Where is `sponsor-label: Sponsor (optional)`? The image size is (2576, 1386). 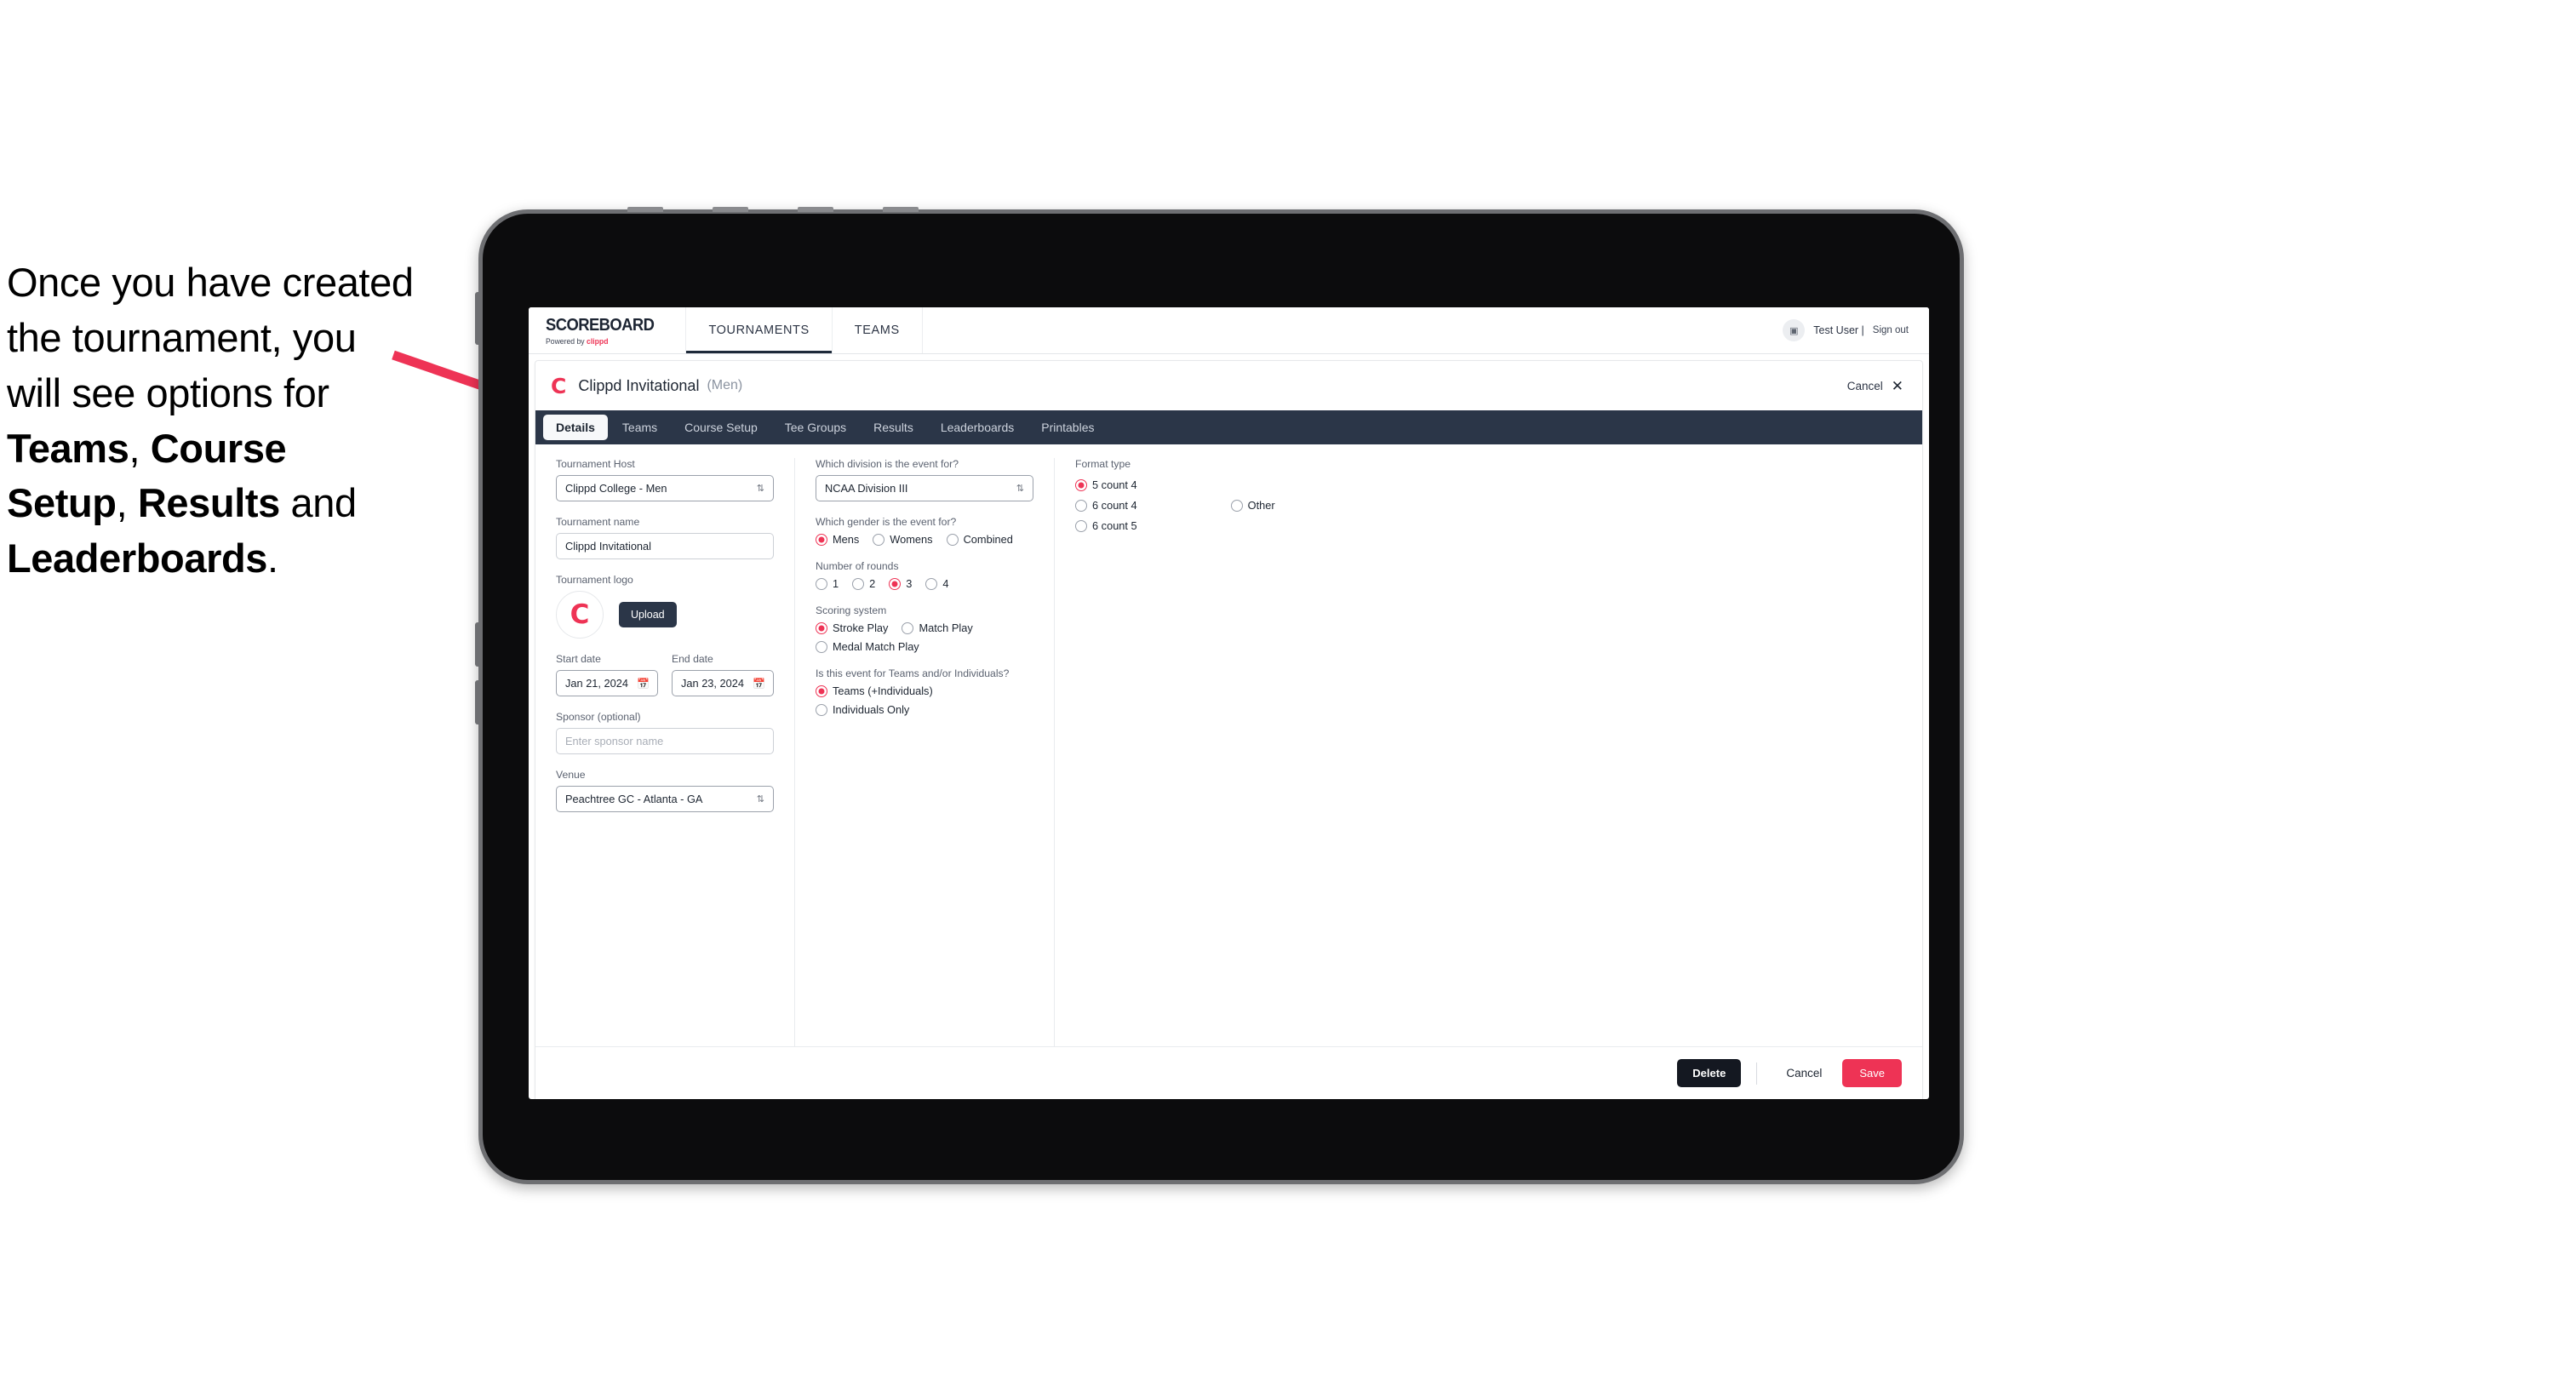 sponsor-label: Sponsor (optional) is located at coordinates (598, 717).